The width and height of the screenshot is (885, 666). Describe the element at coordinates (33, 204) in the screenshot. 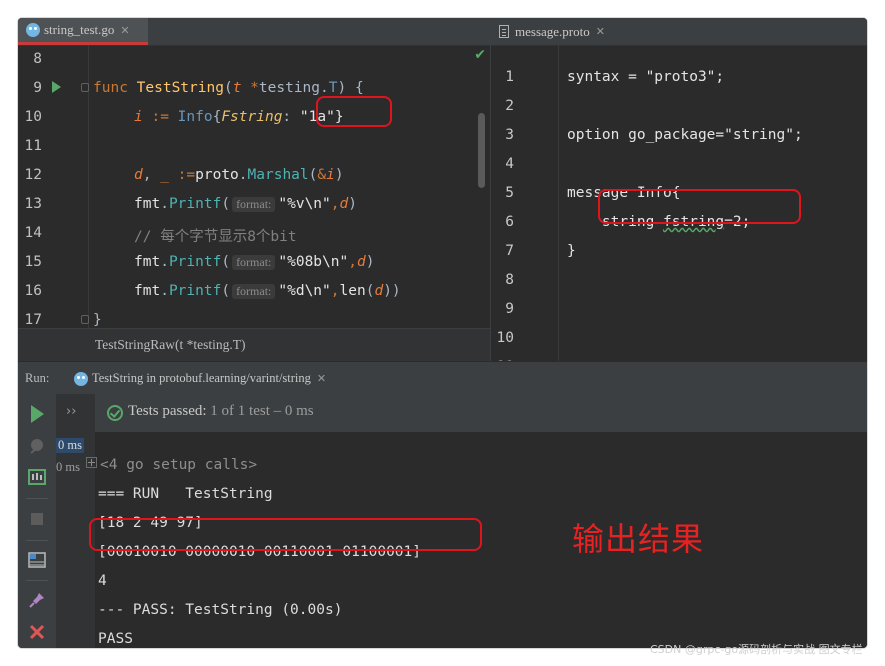

I see `line-number: 13` at that location.